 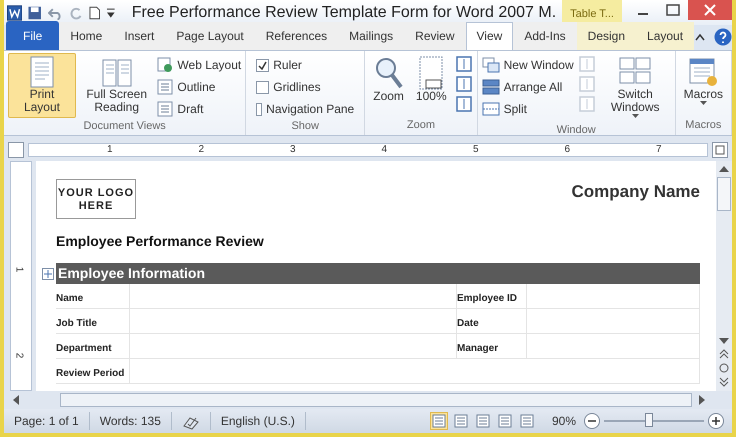 What do you see at coordinates (492, 296) in the screenshot?
I see `field-label: Employee ID` at bounding box center [492, 296].